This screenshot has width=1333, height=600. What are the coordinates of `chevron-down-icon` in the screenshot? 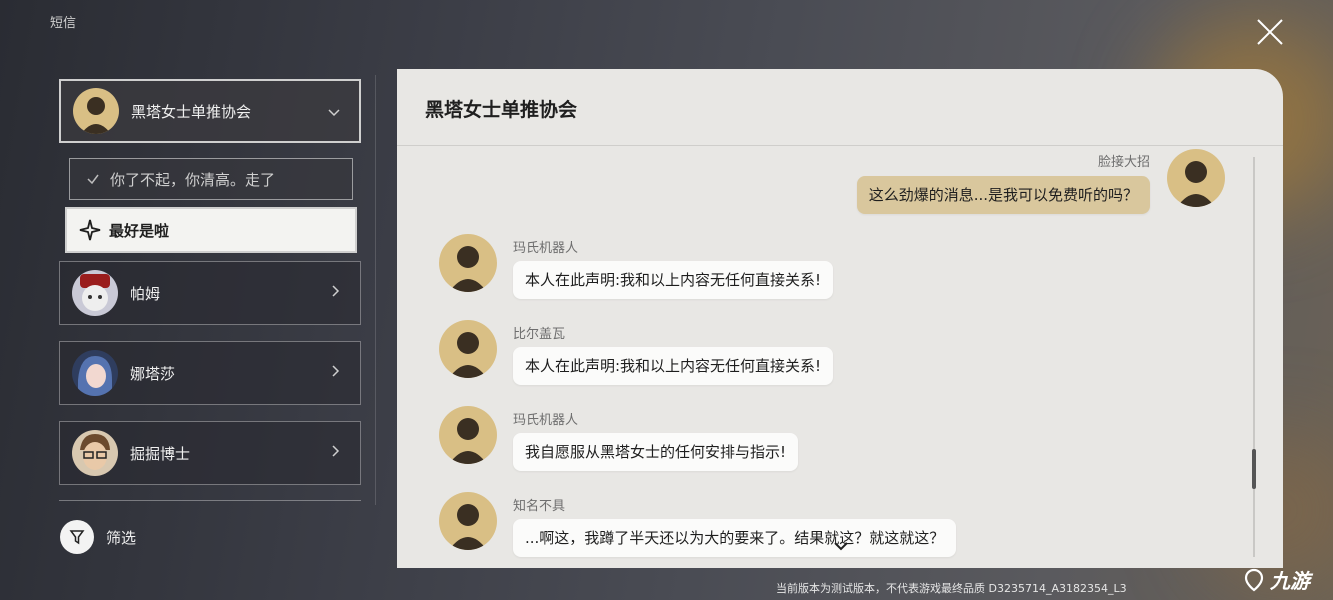 It's located at (334, 113).